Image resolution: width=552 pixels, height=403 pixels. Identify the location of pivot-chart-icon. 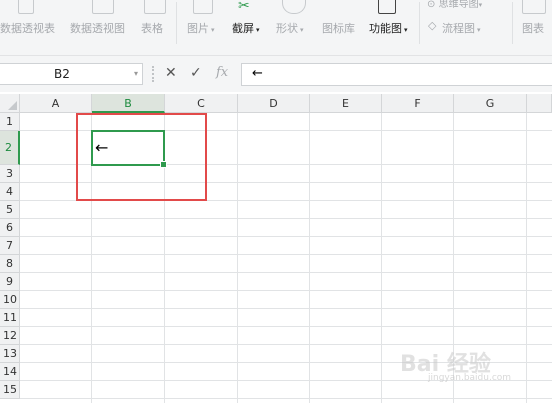
(103, 7).